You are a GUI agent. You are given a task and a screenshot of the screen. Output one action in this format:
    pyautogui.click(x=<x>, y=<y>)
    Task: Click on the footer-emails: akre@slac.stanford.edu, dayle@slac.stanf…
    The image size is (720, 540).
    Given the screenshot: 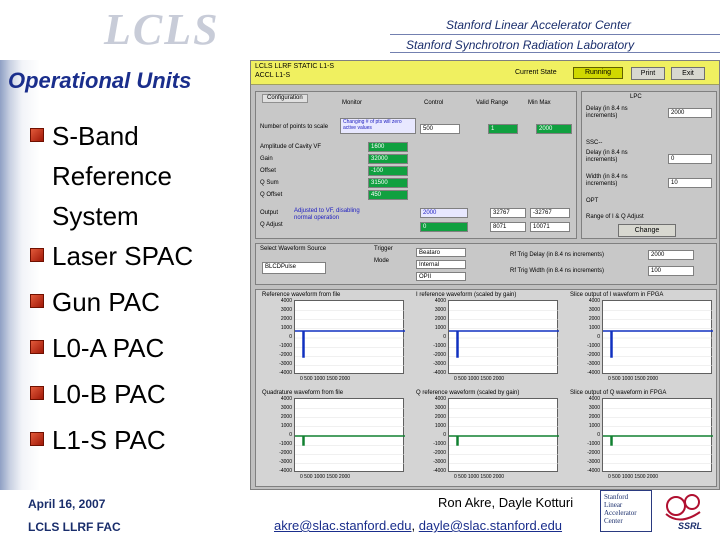 What is the action you would take?
    pyautogui.click(x=418, y=525)
    